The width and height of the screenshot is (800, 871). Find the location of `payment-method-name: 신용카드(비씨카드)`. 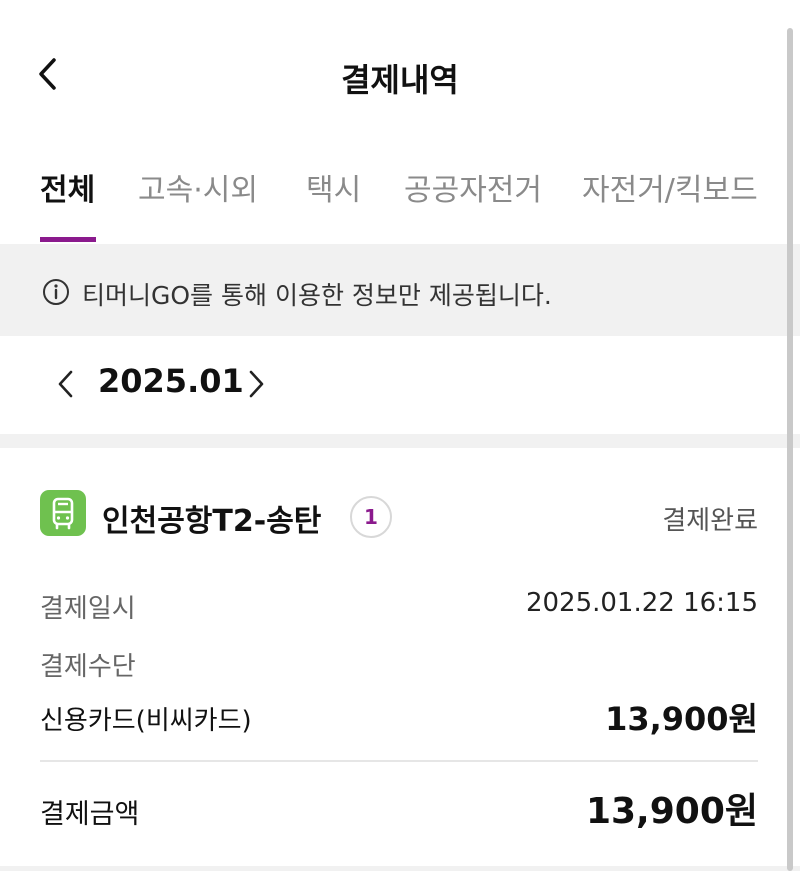

payment-method-name: 신용카드(비씨카드) is located at coordinates (146, 721).